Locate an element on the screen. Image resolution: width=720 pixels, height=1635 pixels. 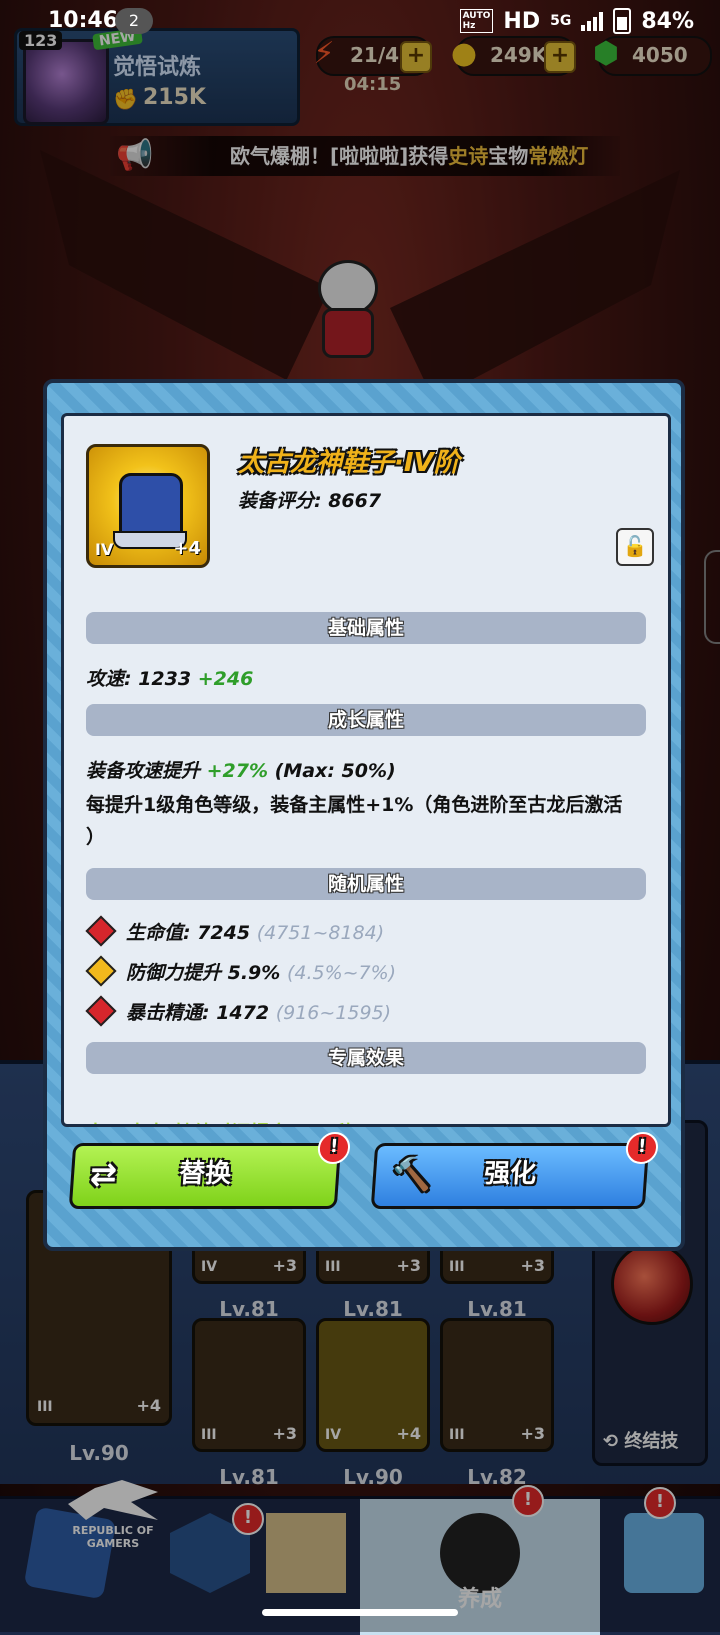
random-stat-line: 暴击精通: 1472 (916~1595) is located at coordinates (238, 1011).